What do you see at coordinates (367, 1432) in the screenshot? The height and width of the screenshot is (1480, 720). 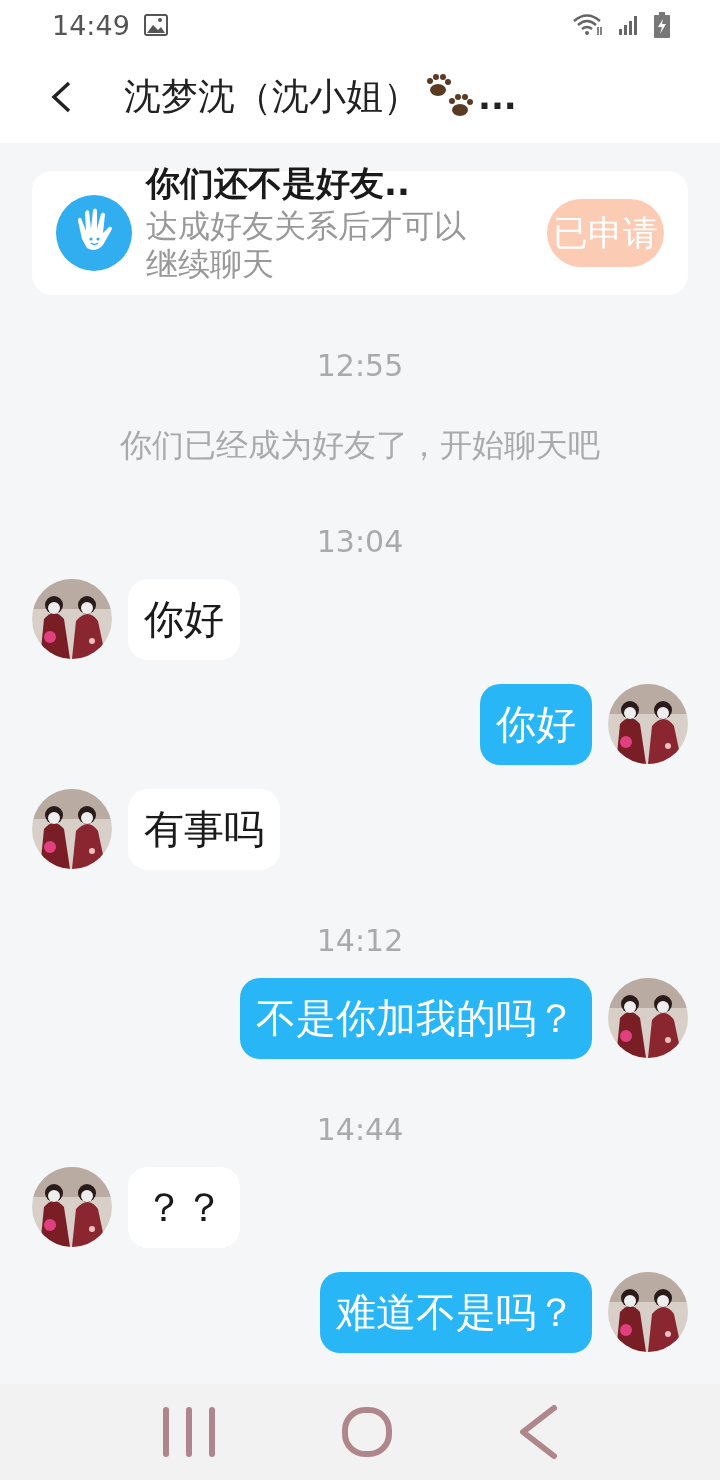 I see `home-icon` at bounding box center [367, 1432].